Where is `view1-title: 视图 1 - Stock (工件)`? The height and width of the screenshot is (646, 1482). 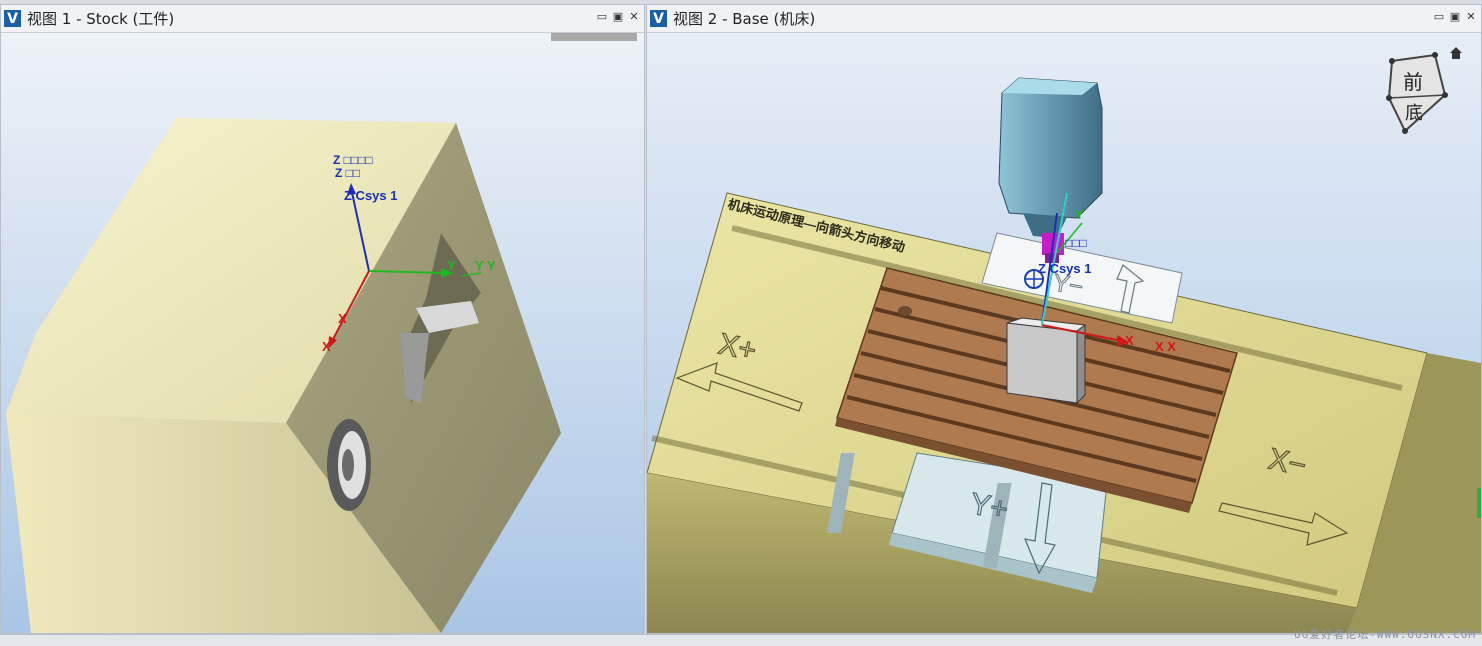
view1-title: 视图 1 - Stock (工件) is located at coordinates (101, 19).